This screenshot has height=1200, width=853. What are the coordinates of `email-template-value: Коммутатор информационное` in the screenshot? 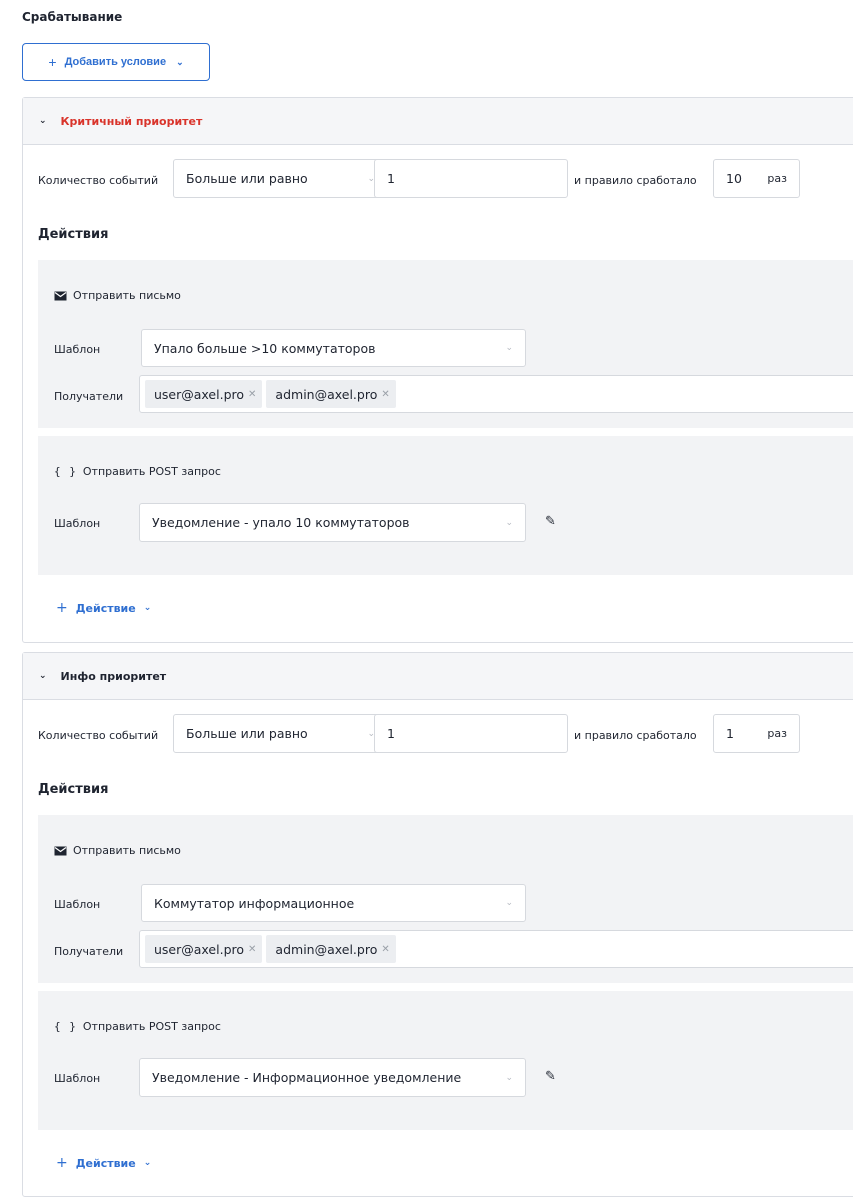 It's located at (254, 903).